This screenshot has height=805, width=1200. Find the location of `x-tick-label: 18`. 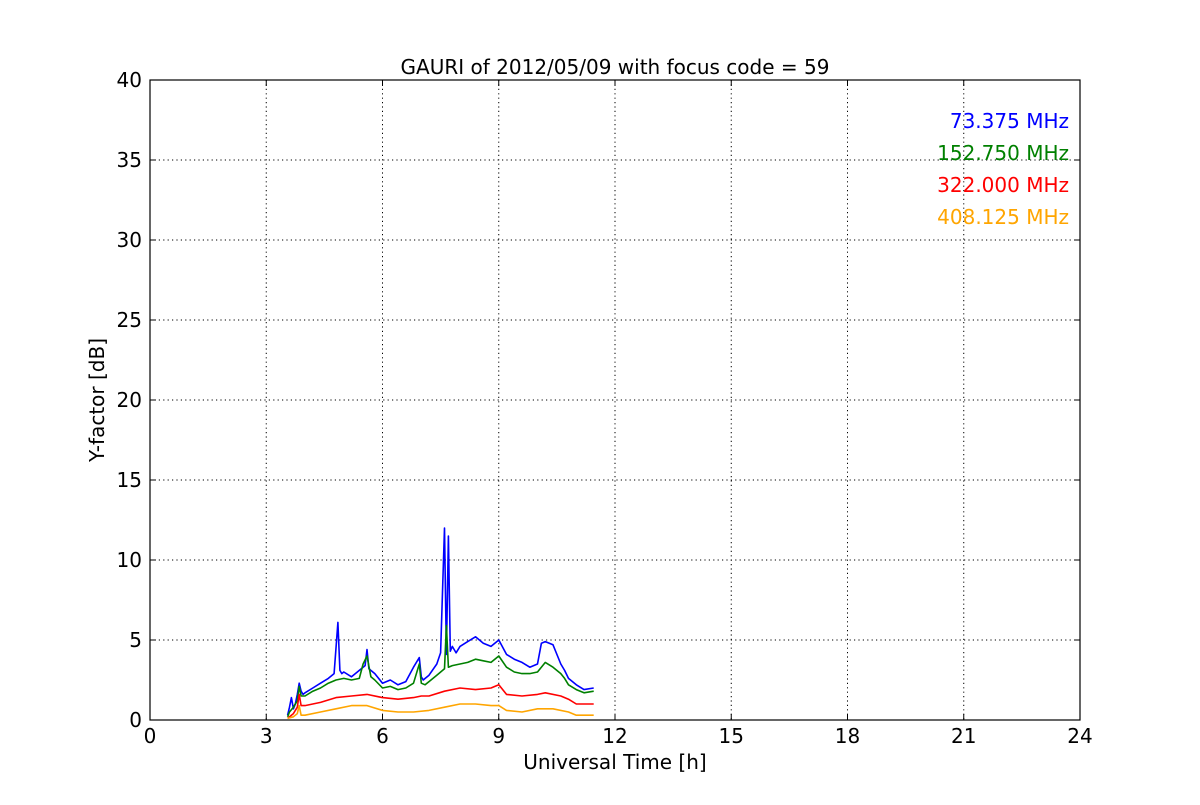

x-tick-label: 18 is located at coordinates (847, 736).